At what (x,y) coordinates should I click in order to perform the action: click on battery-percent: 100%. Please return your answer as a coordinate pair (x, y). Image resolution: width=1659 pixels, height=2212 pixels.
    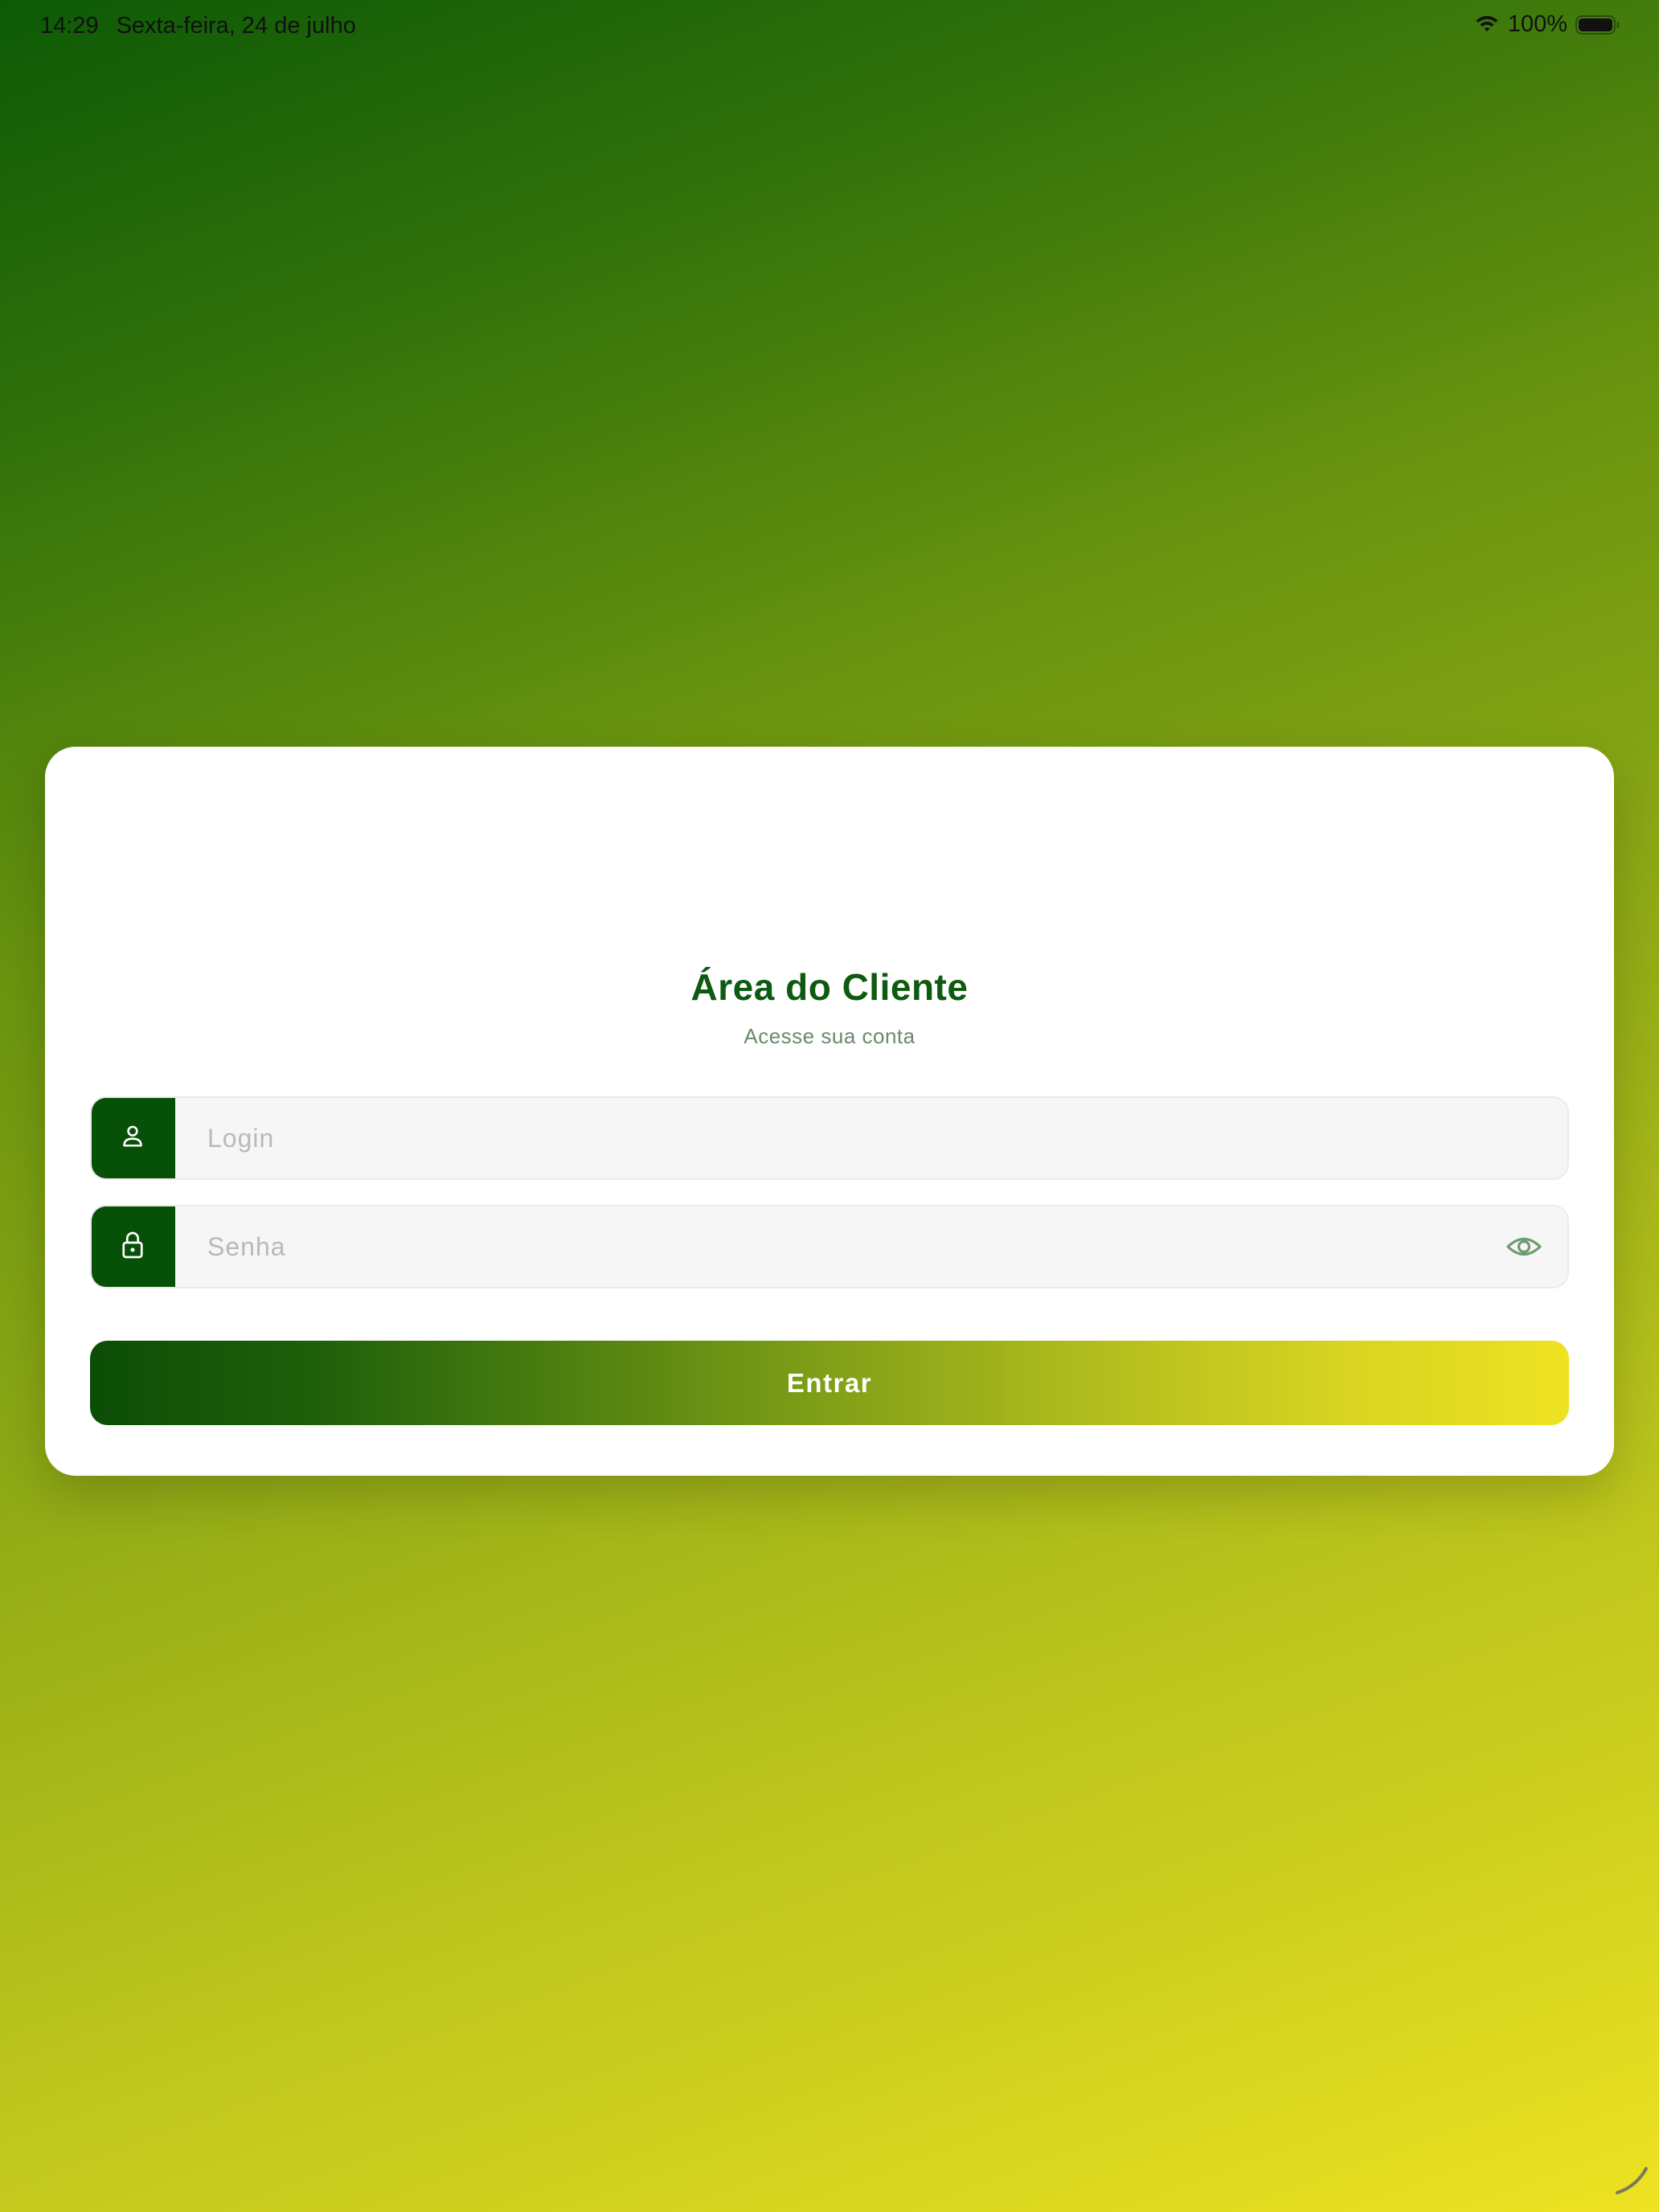
    Looking at the image, I should click on (1537, 24).